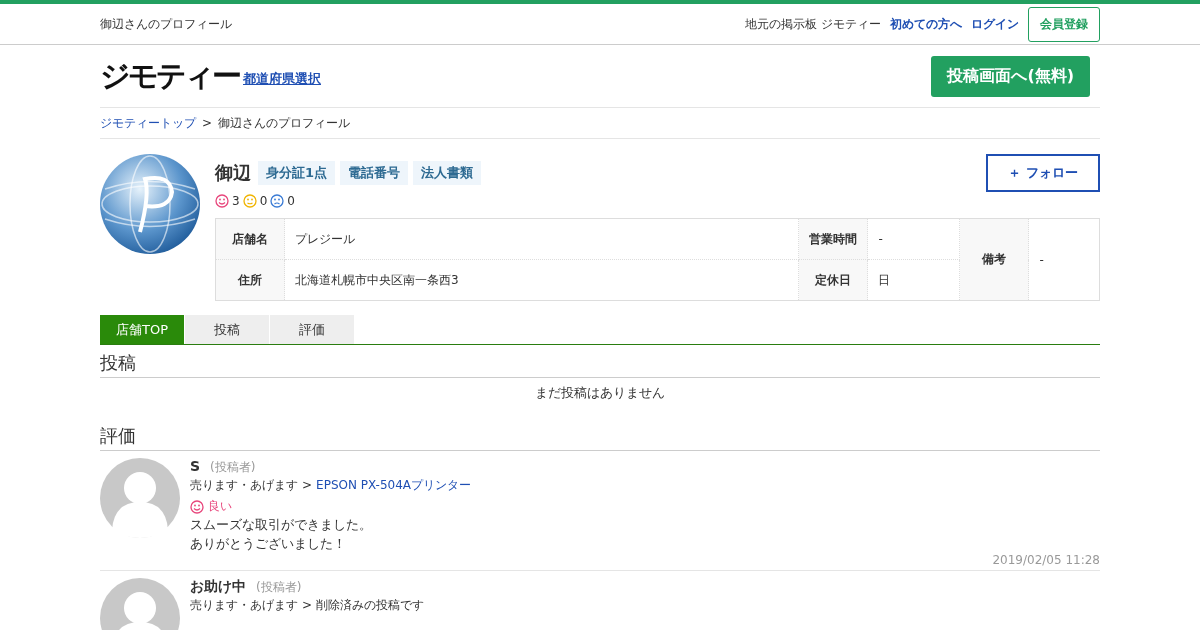 This screenshot has height=630, width=1200. I want to click on rating-count: 3, so click(236, 201).